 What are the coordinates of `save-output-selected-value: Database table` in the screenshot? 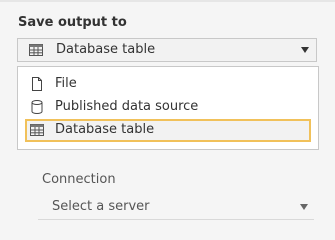 It's located at (106, 49).